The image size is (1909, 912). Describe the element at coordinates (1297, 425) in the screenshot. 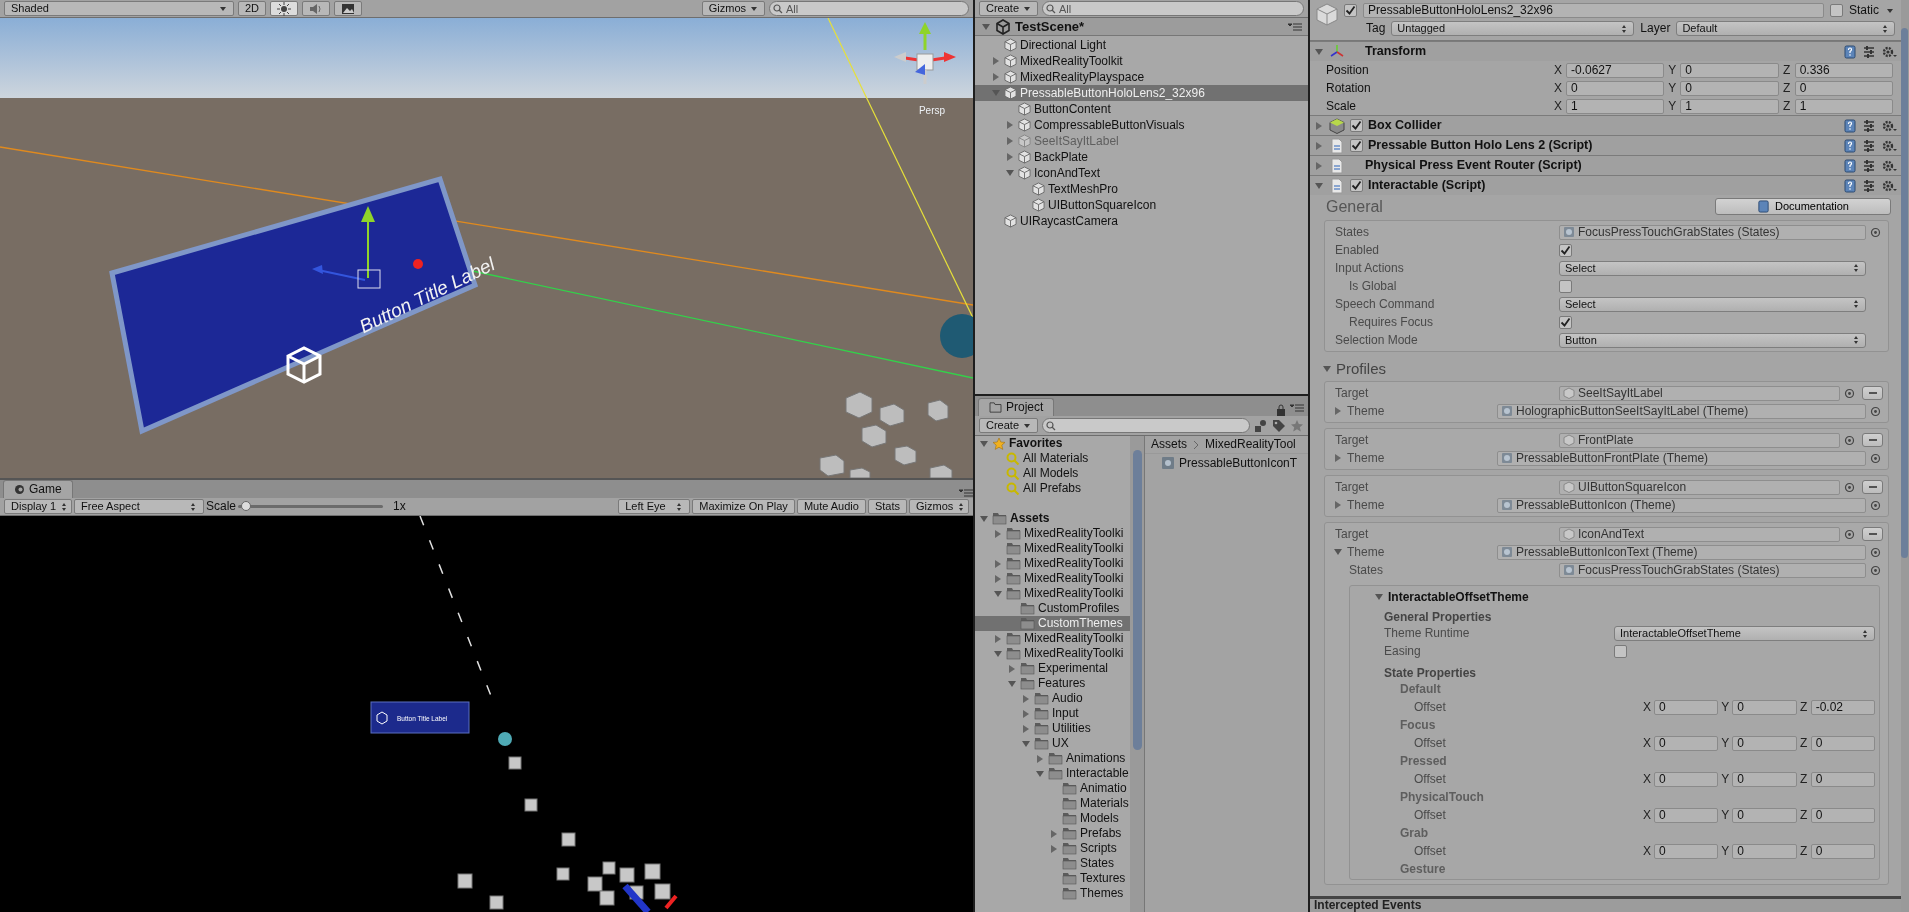

I see `star-icon` at that location.